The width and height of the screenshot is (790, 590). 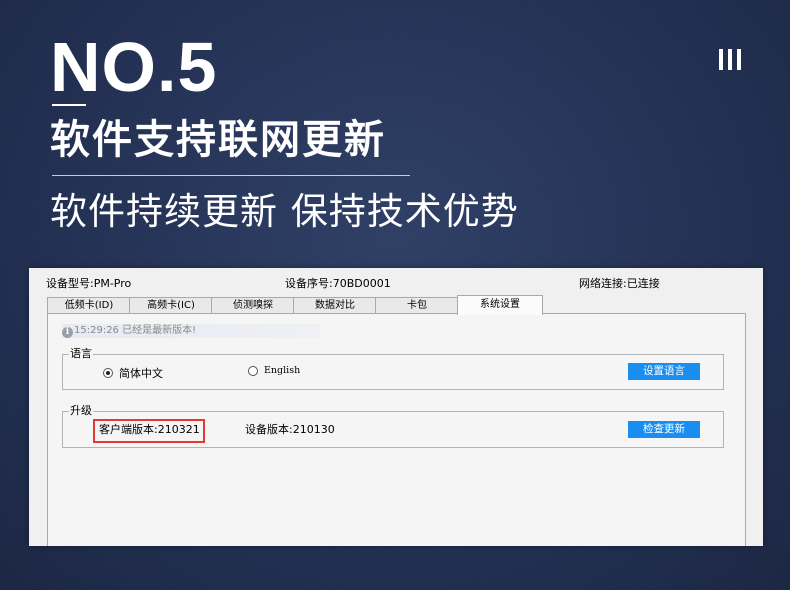 I want to click on tab-sniffer: 侦测嗅探, so click(x=253, y=305).